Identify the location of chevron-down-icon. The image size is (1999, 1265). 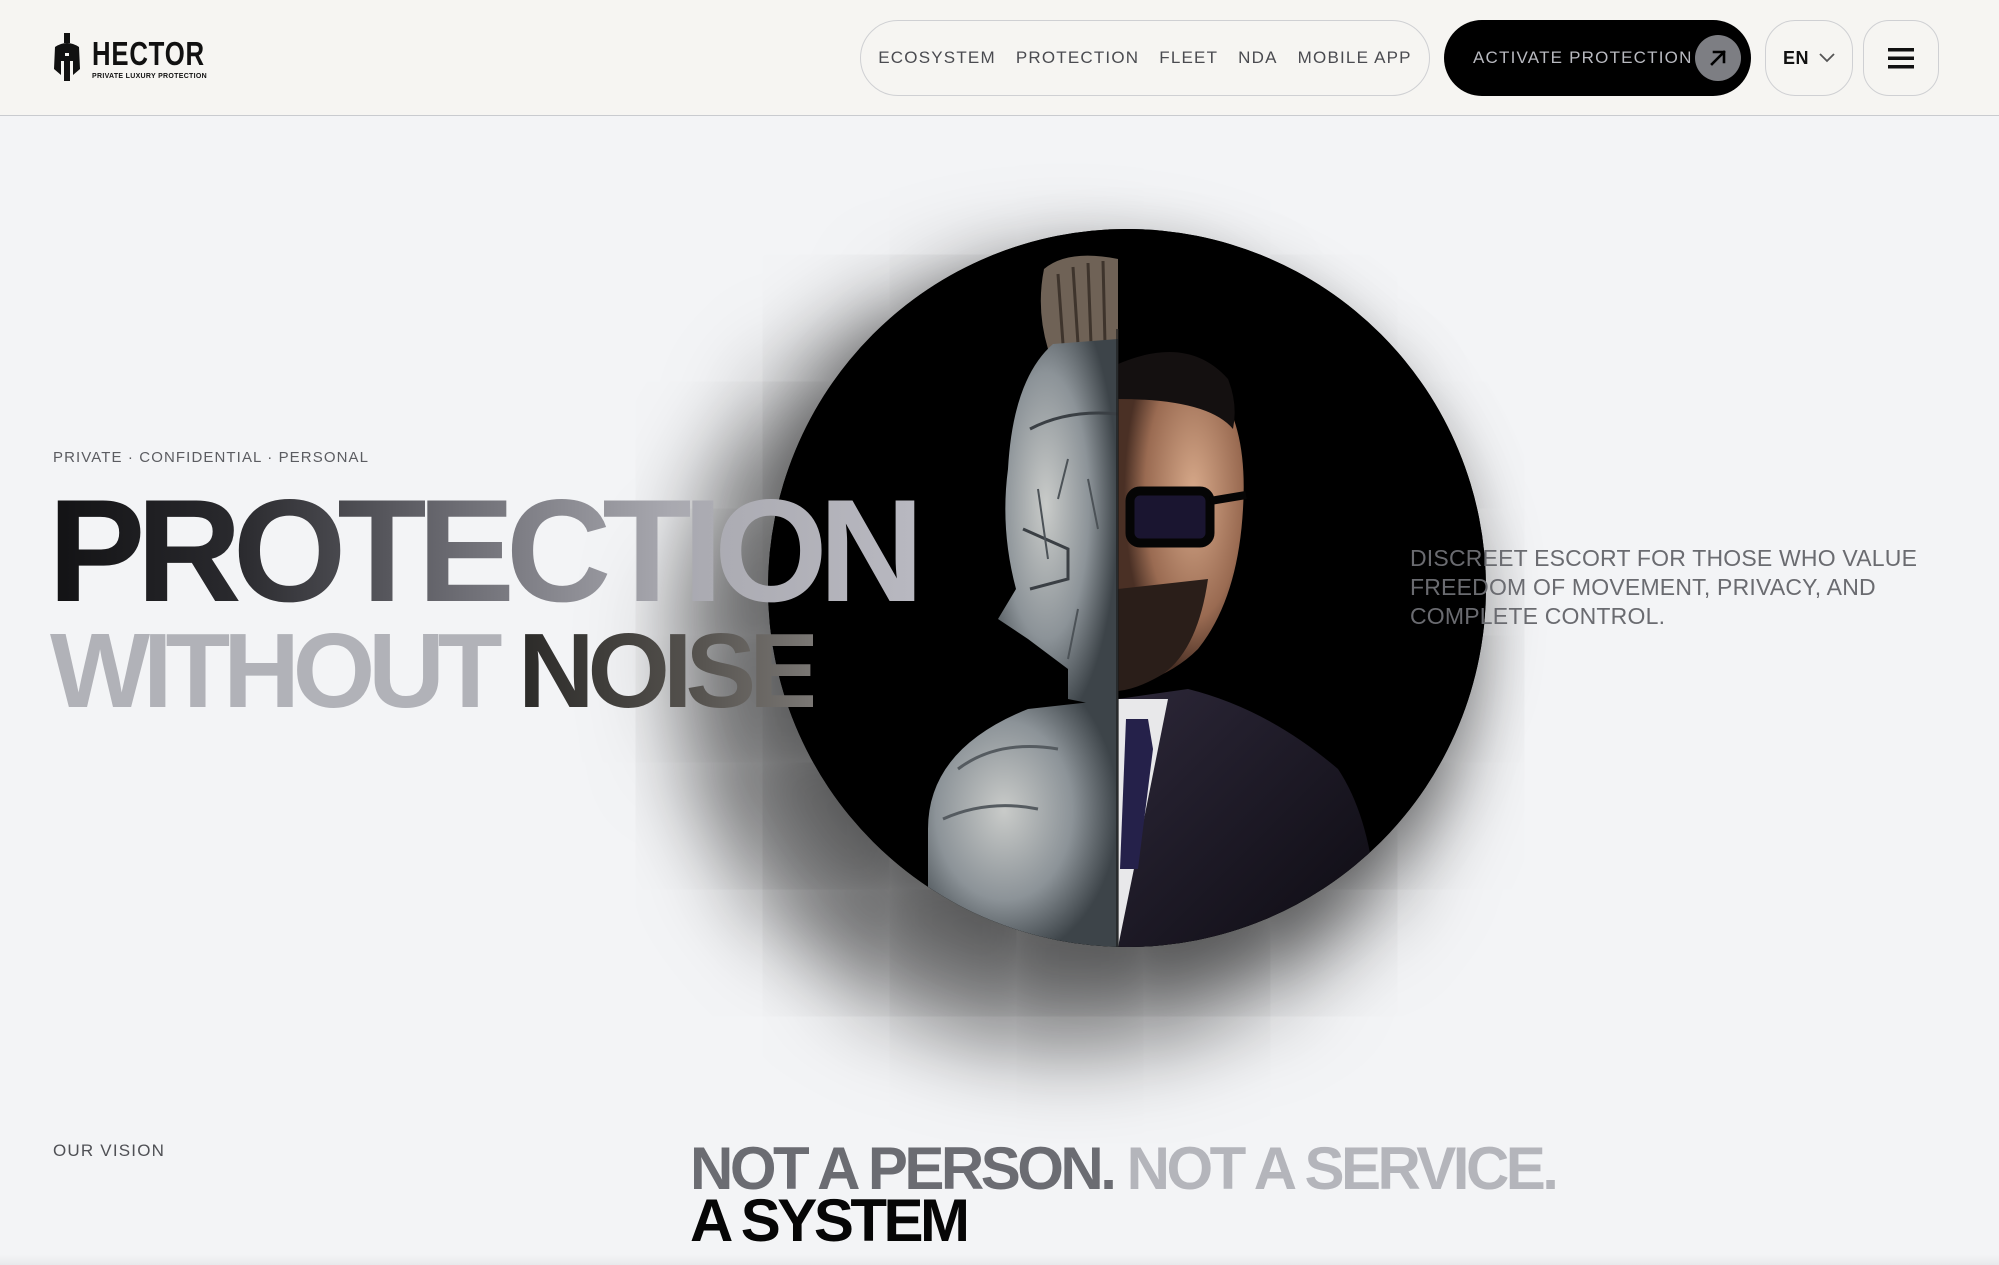
(1827, 58).